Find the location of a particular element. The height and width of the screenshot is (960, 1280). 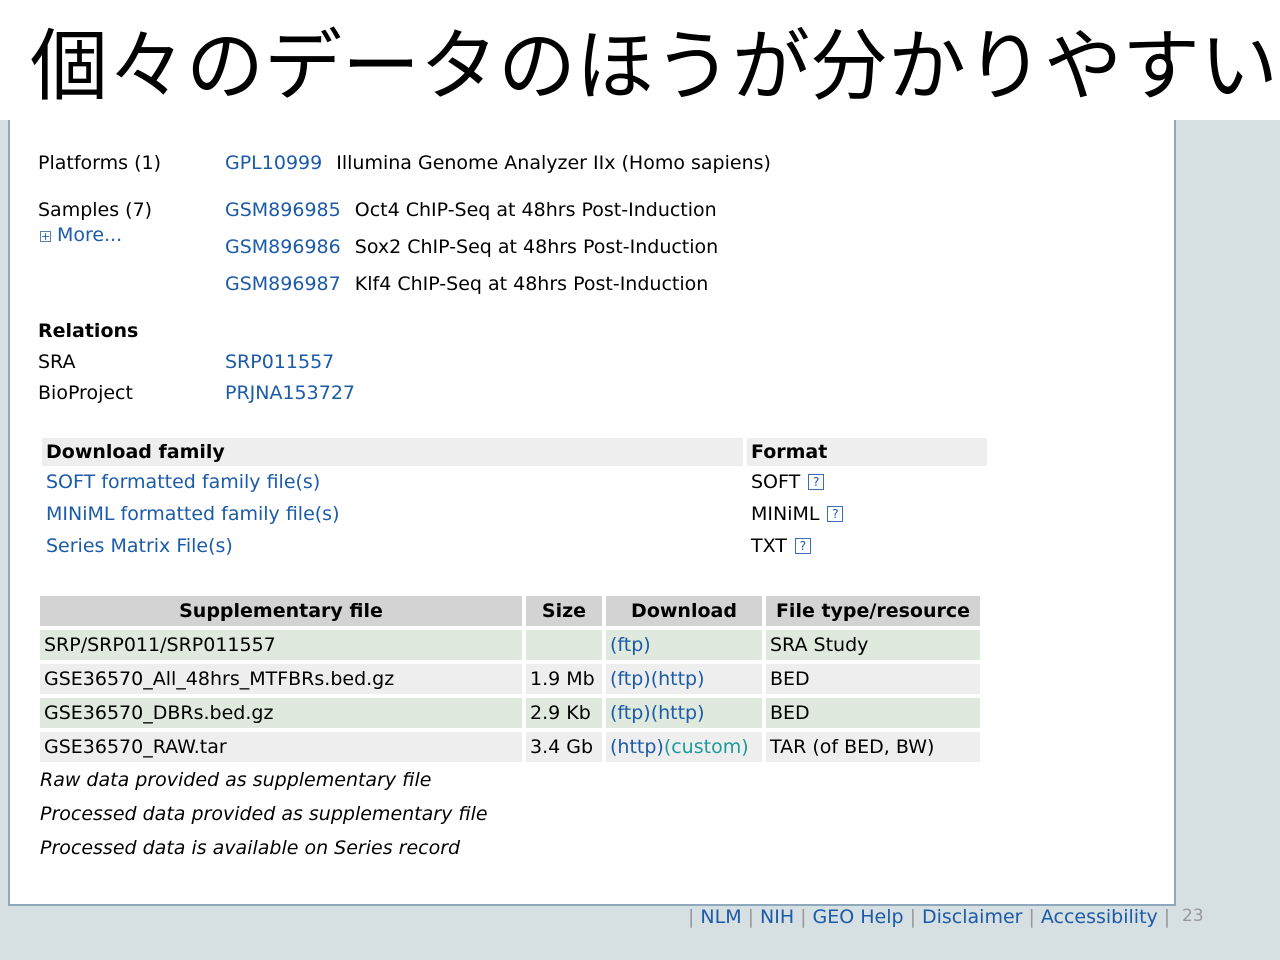

footer-link-nih: NIH is located at coordinates (777, 917).